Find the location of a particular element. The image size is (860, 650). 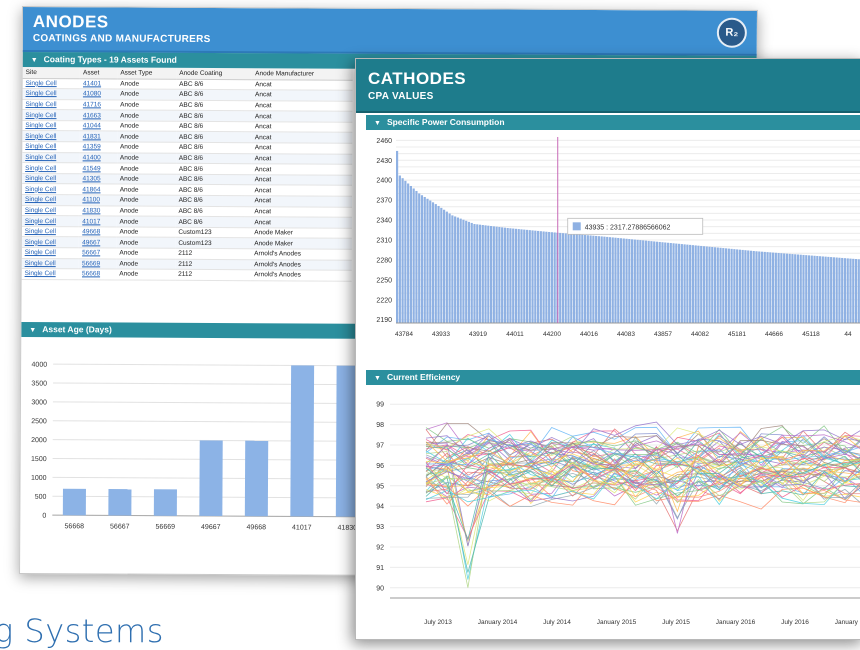

asset-link: 41716 is located at coordinates (98, 105).